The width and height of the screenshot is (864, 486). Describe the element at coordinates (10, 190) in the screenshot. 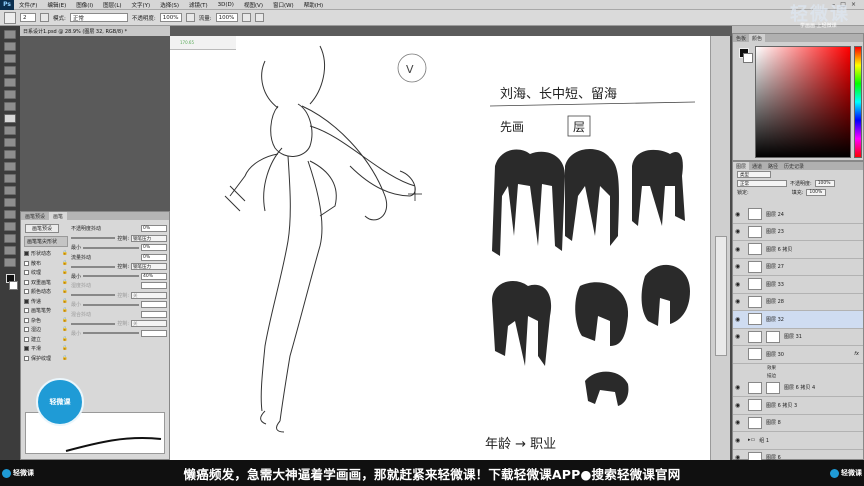

I see `dodge-tool-icon` at that location.